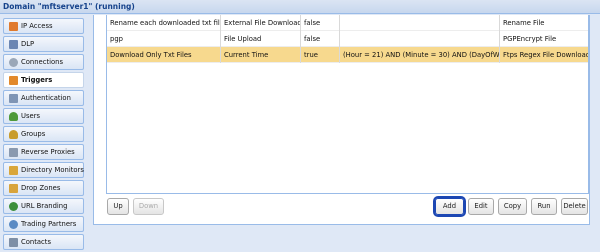 This screenshot has width=600, height=252. What do you see at coordinates (13, 206) in the screenshot?
I see `url-branding-icon` at bounding box center [13, 206].